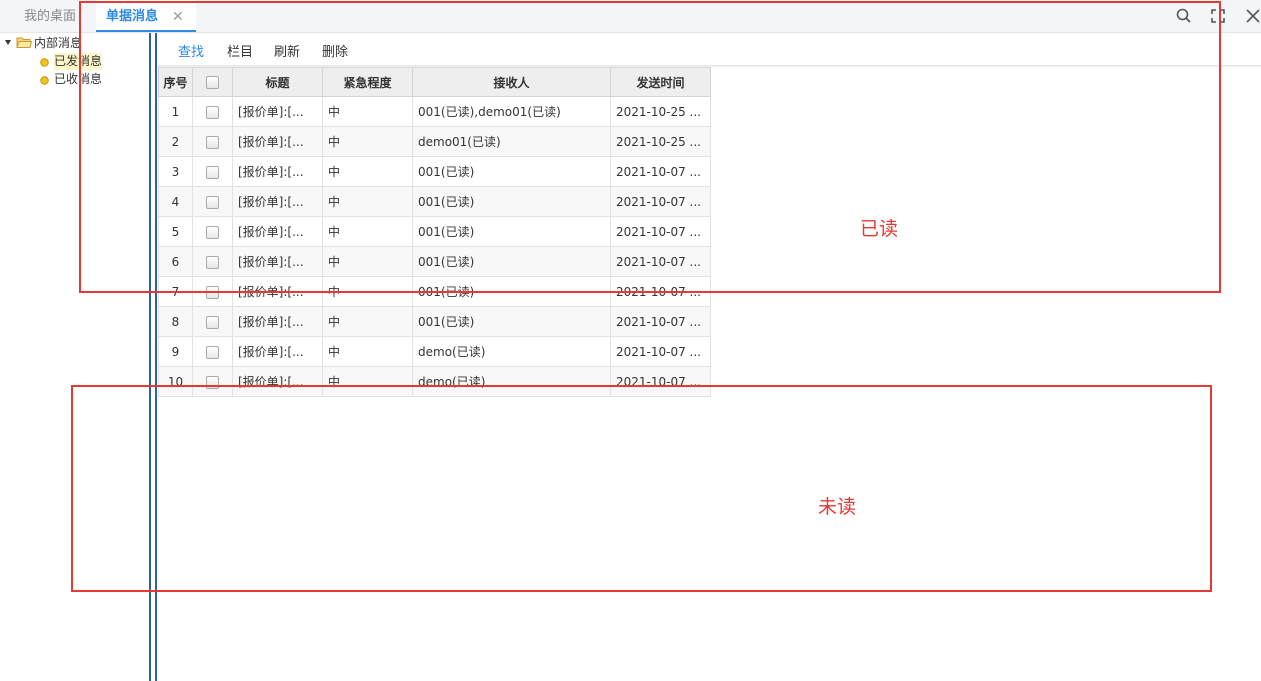 This screenshot has height=681, width=1261. Describe the element at coordinates (879, 229) in the screenshot. I see `read-annotation-label: 已读` at that location.